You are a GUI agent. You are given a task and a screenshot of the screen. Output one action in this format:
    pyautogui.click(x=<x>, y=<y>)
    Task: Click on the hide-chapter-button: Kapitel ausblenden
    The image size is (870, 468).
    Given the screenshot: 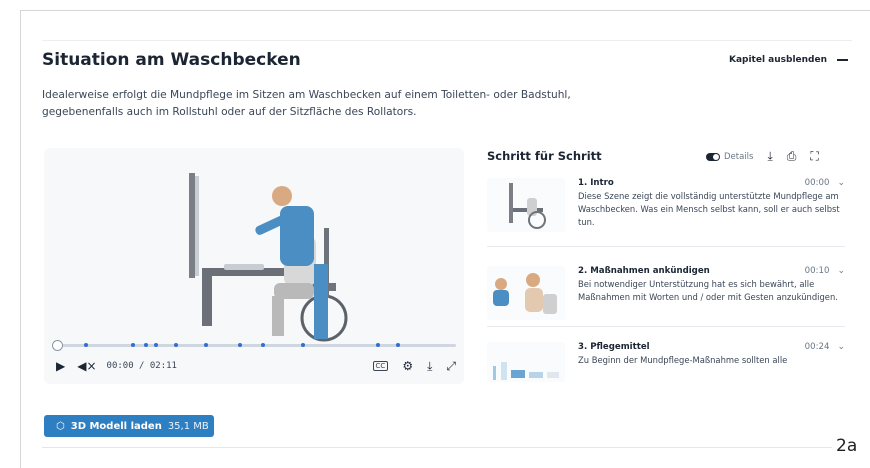 What is the action you would take?
    pyautogui.click(x=788, y=60)
    